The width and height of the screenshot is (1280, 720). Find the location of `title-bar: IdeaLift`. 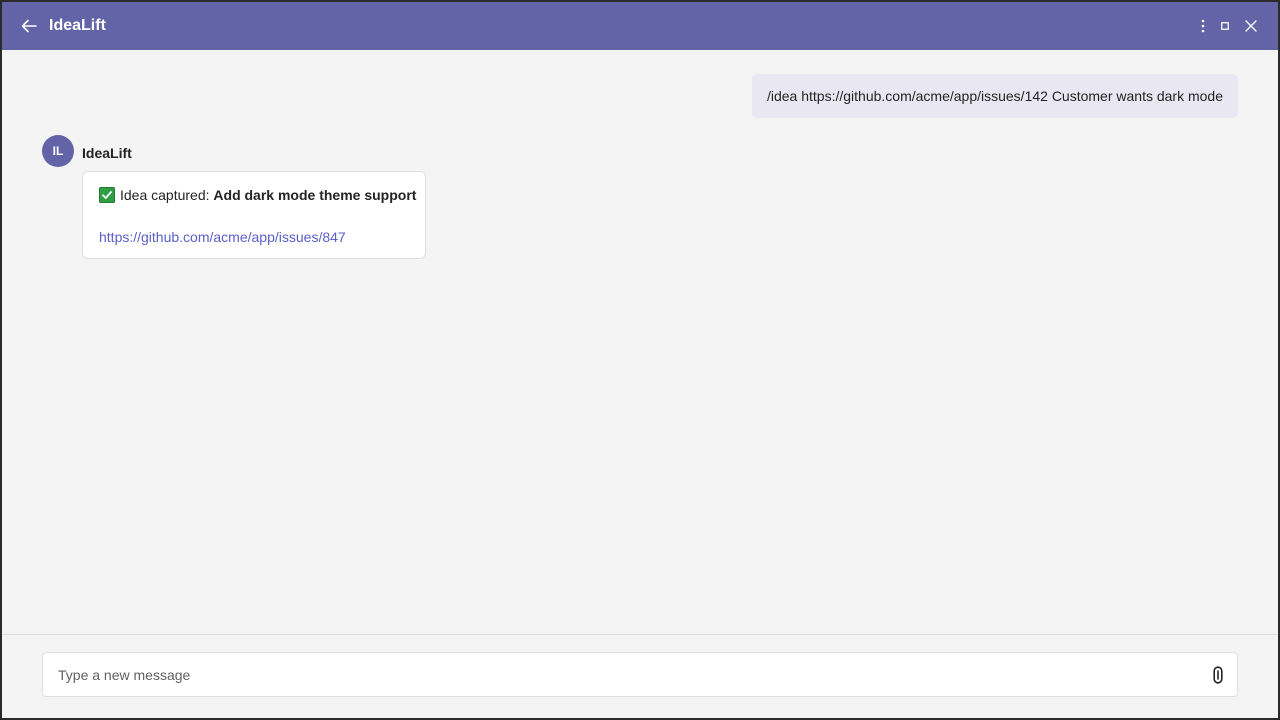

title-bar: IdeaLift is located at coordinates (640, 26).